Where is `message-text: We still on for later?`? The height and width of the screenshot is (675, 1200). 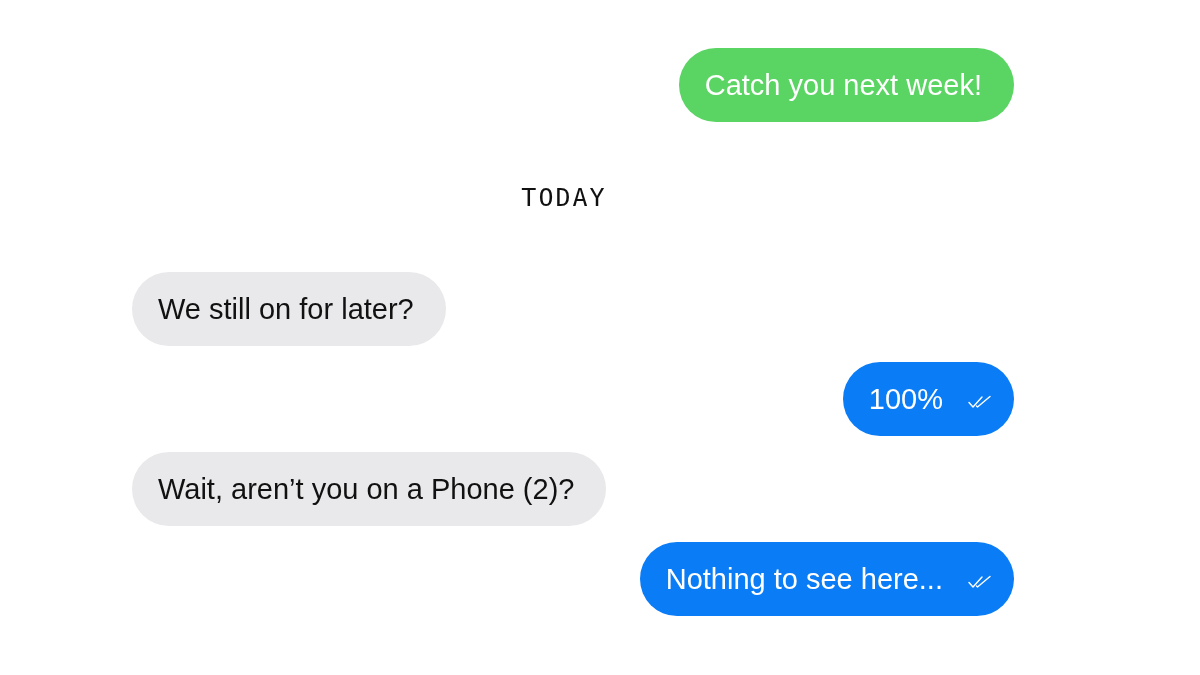 message-text: We still on for later? is located at coordinates (286, 309).